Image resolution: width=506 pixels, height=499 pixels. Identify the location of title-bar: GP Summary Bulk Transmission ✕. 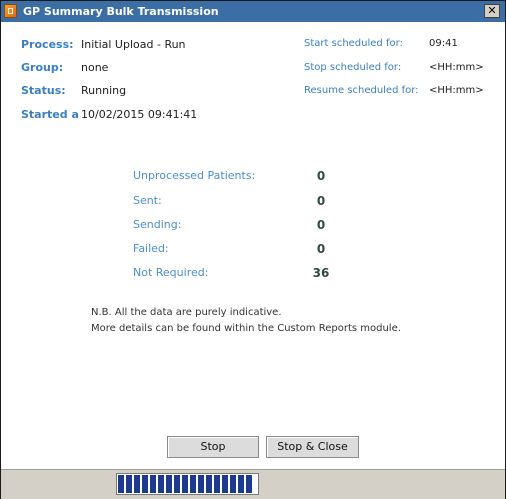
(253, 11).